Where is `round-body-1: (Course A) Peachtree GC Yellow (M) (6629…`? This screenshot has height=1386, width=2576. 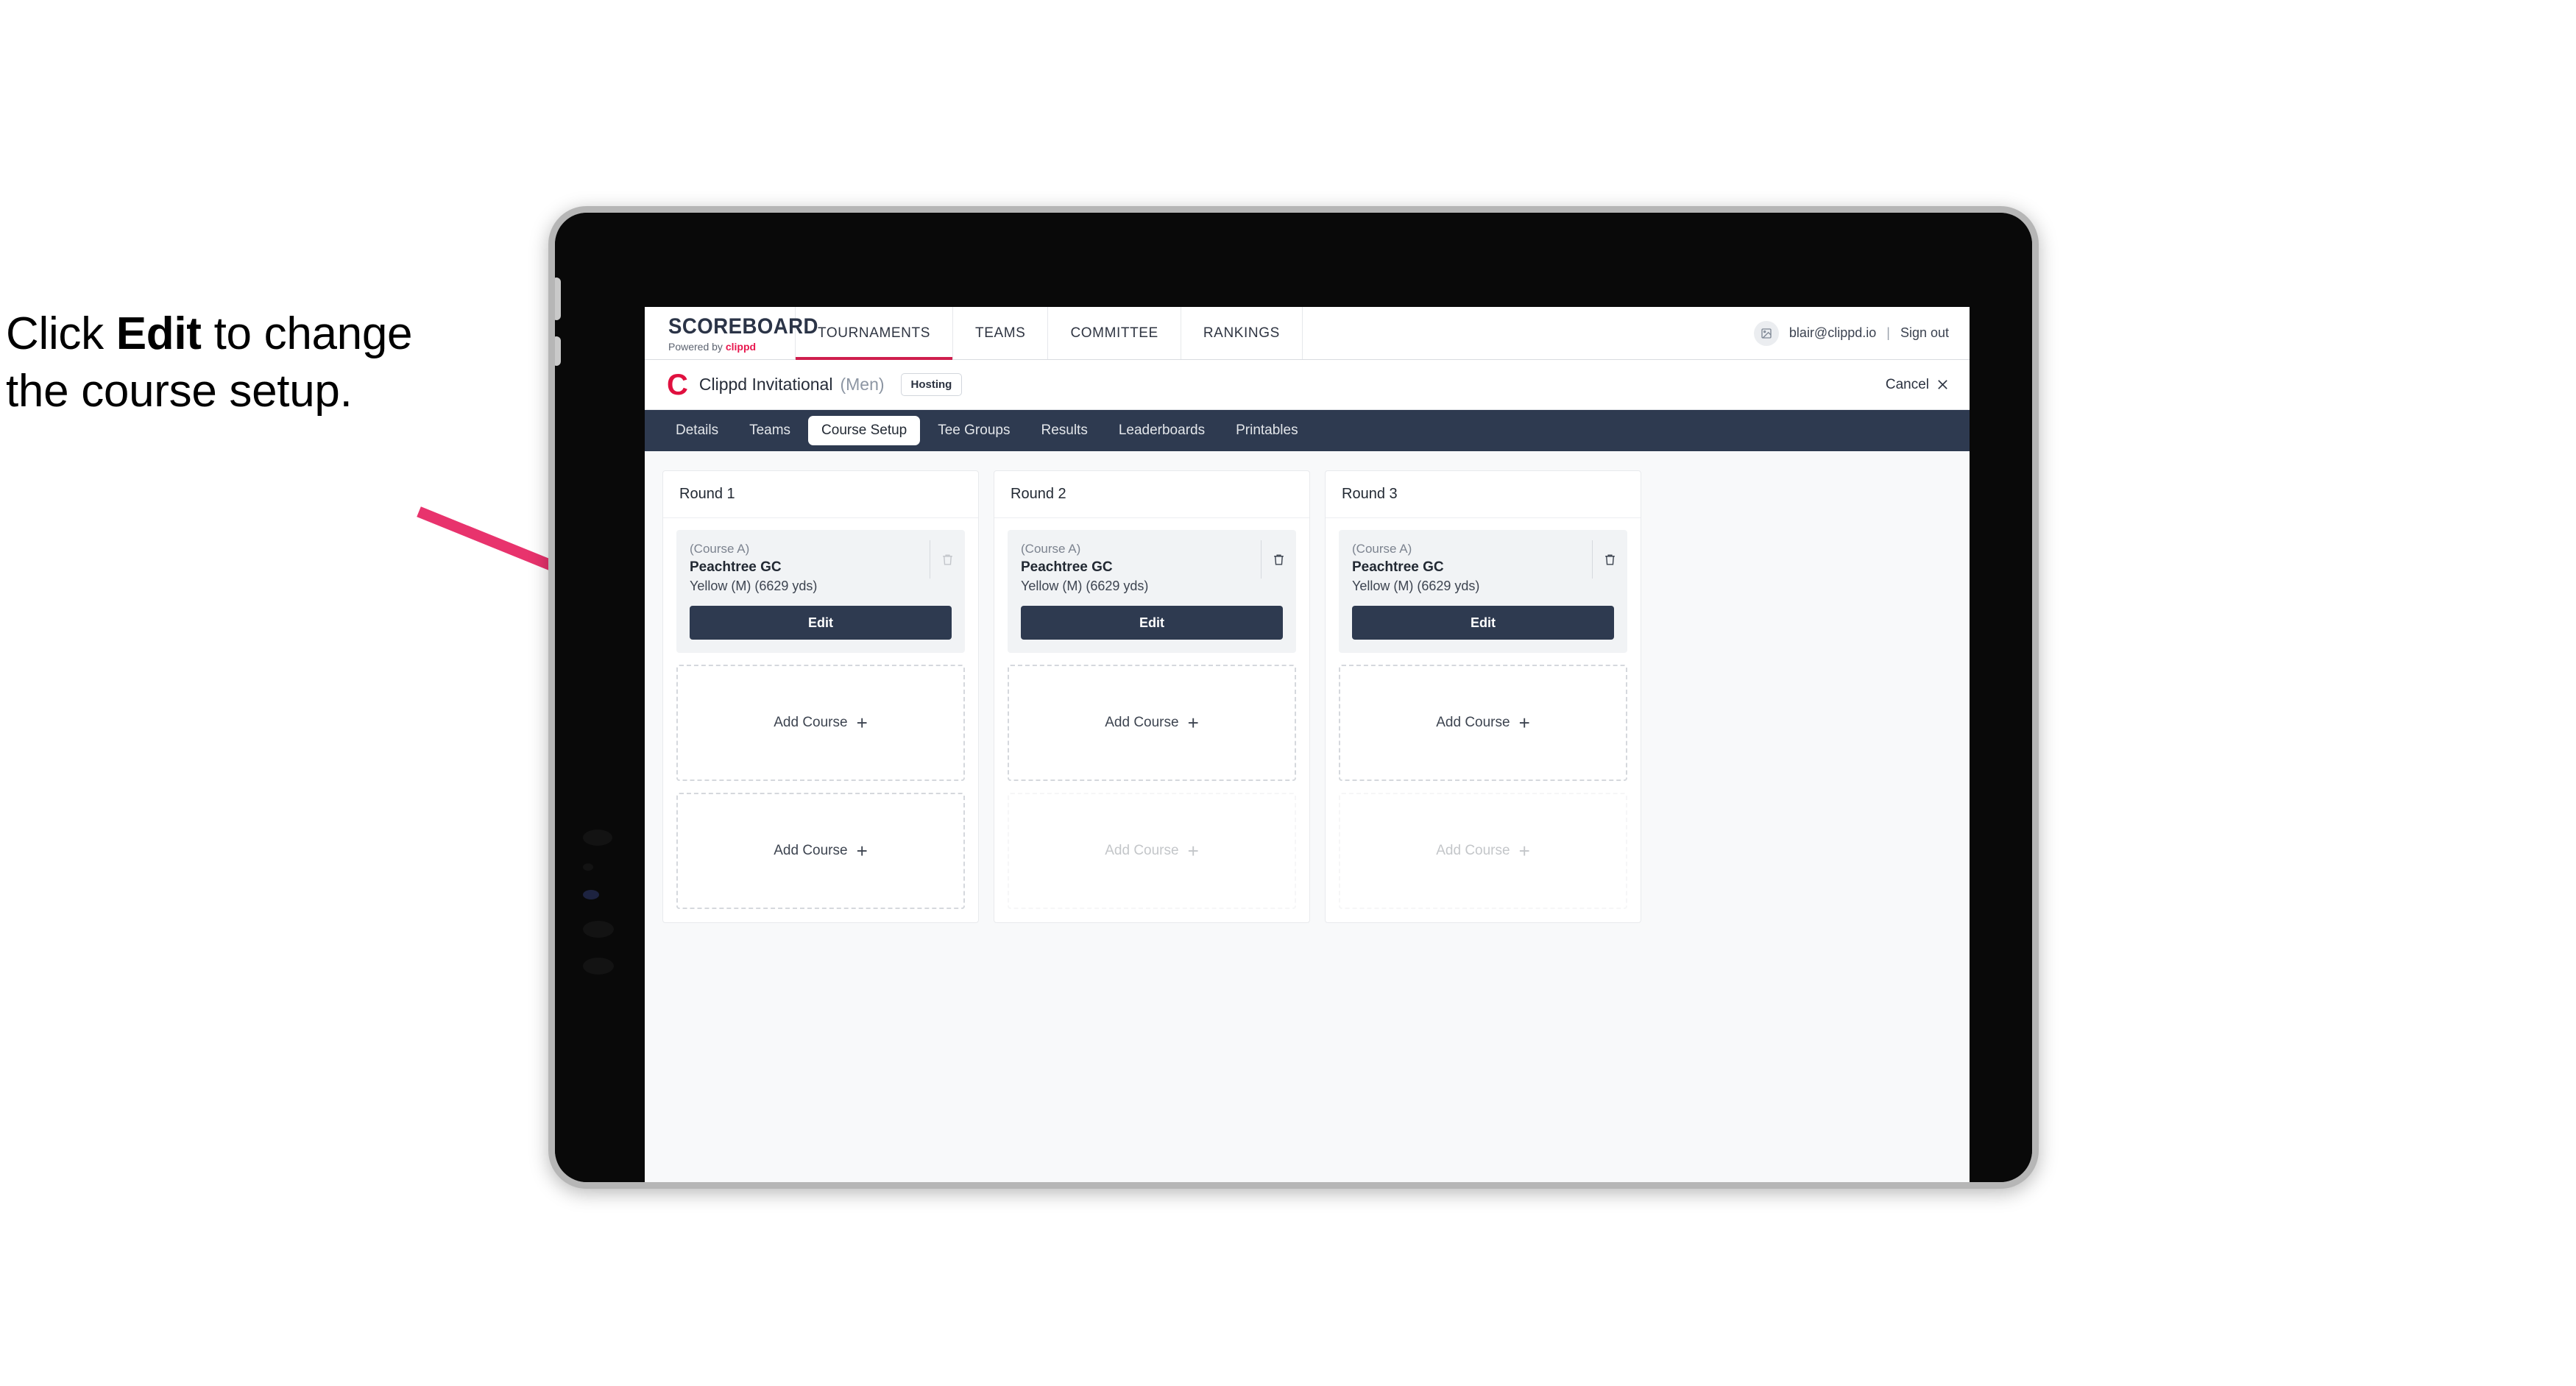
round-body-1: (Course A) Peachtree GC Yellow (M) (6629… is located at coordinates (820, 720).